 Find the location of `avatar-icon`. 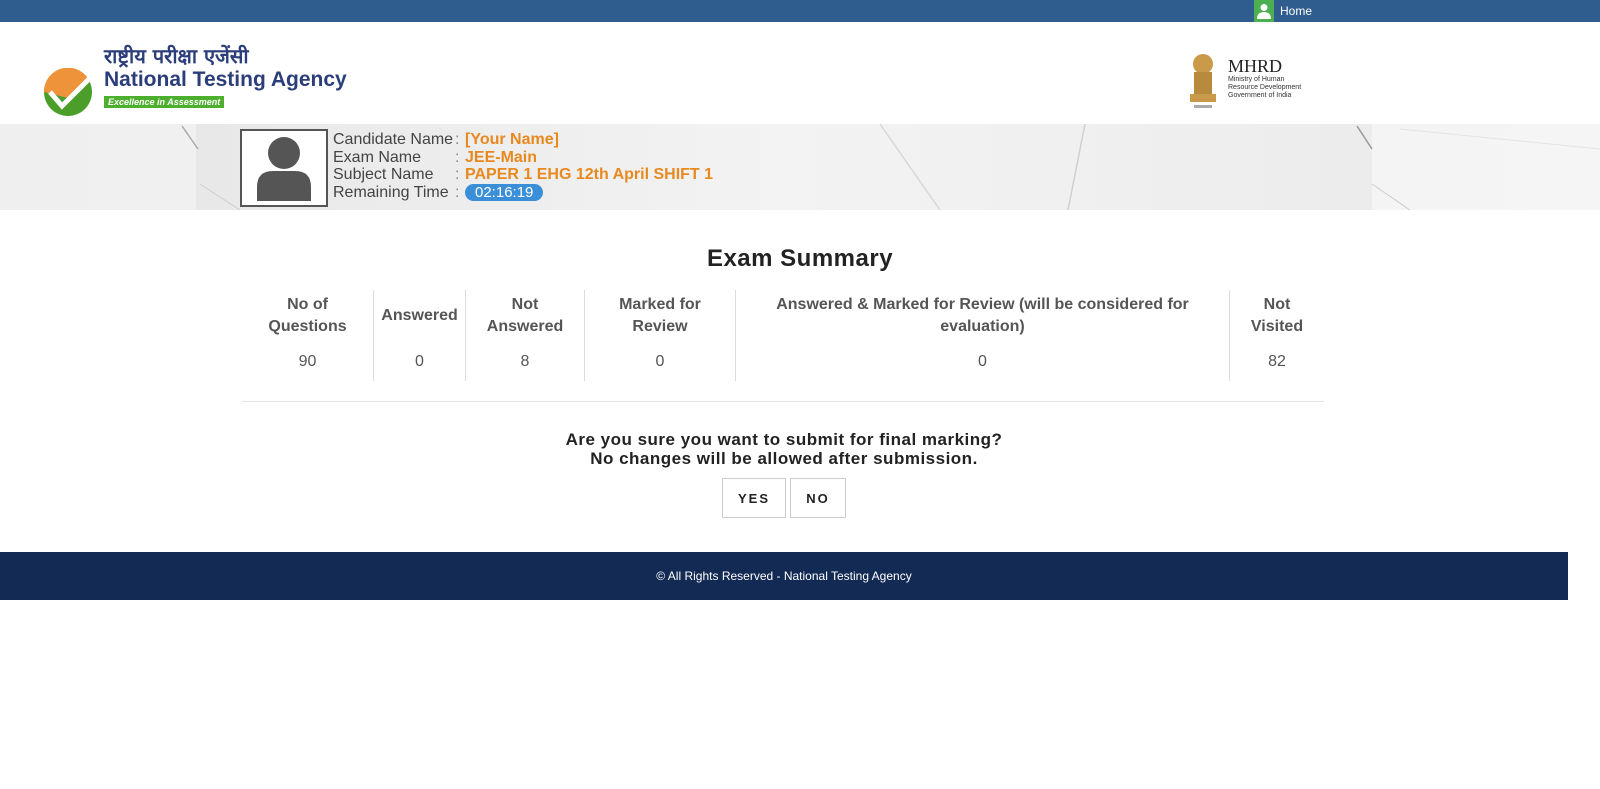

avatar-icon is located at coordinates (284, 169).